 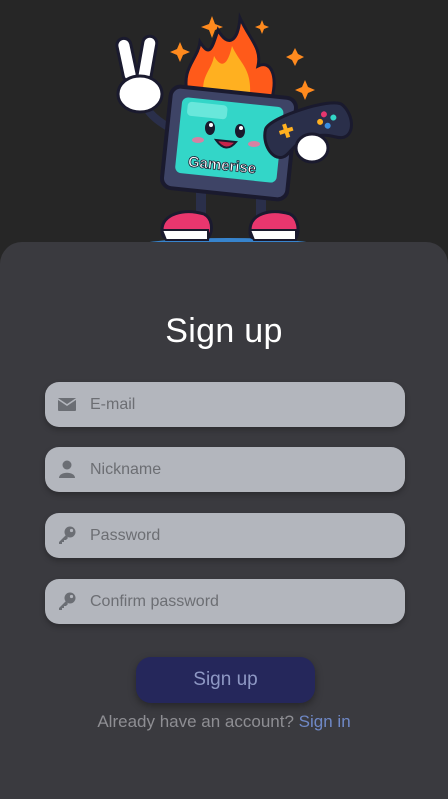 I want to click on email-field, so click(x=225, y=404).